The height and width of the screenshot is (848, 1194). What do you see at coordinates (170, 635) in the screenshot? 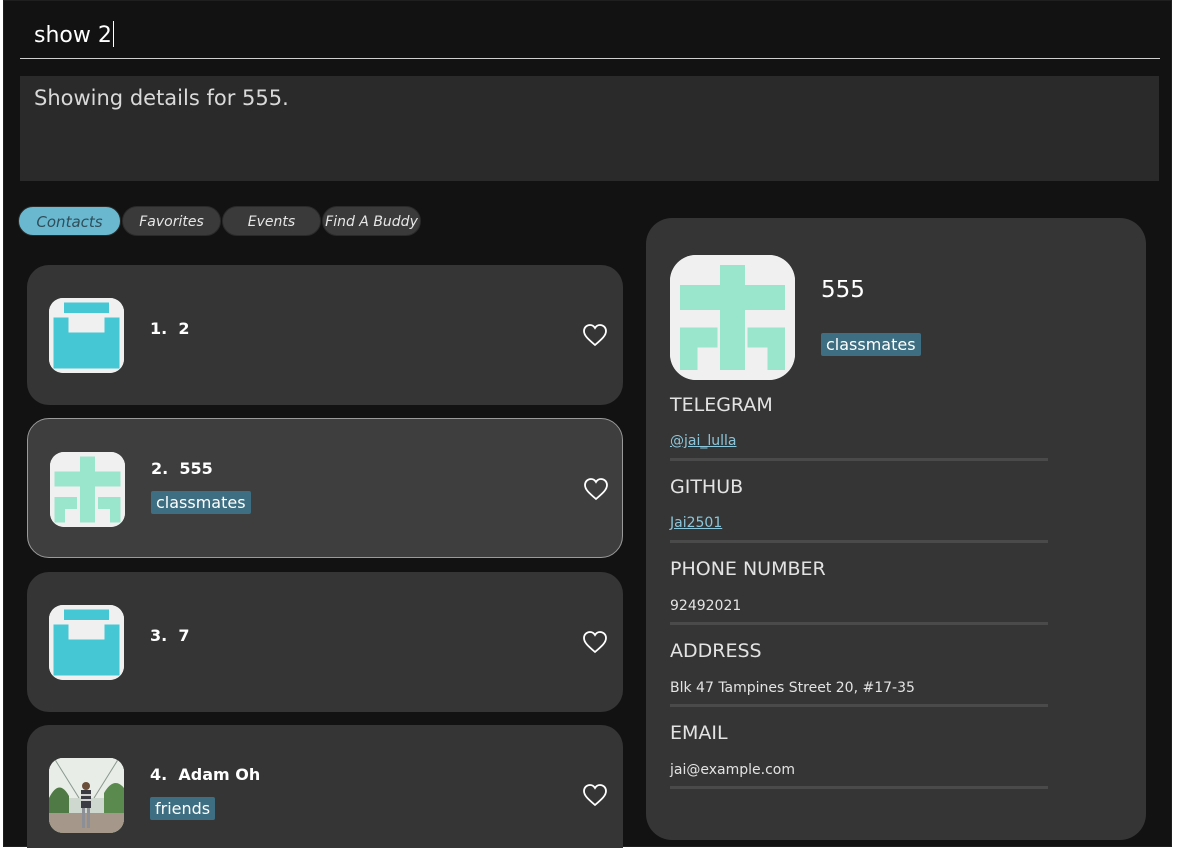
I see `contact-name: 3. 7` at bounding box center [170, 635].